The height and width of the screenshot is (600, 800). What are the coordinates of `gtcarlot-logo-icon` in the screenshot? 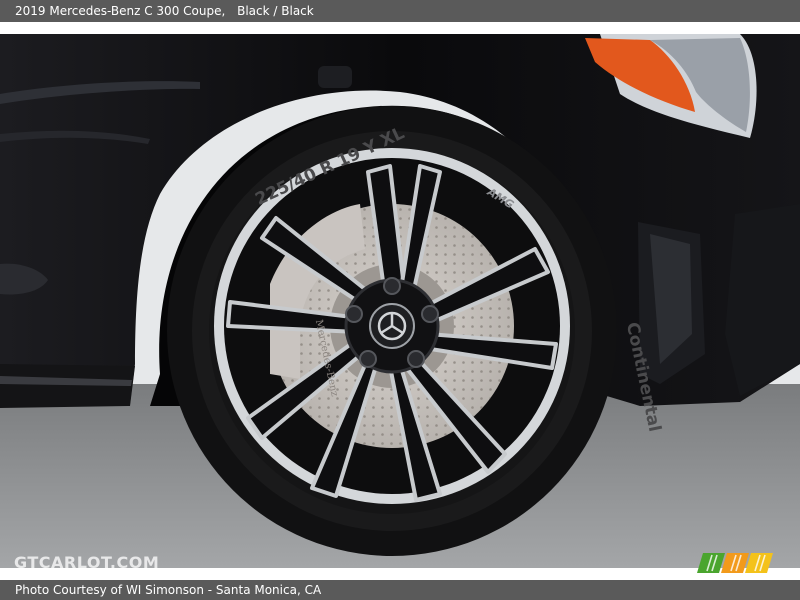 It's located at (735, 563).